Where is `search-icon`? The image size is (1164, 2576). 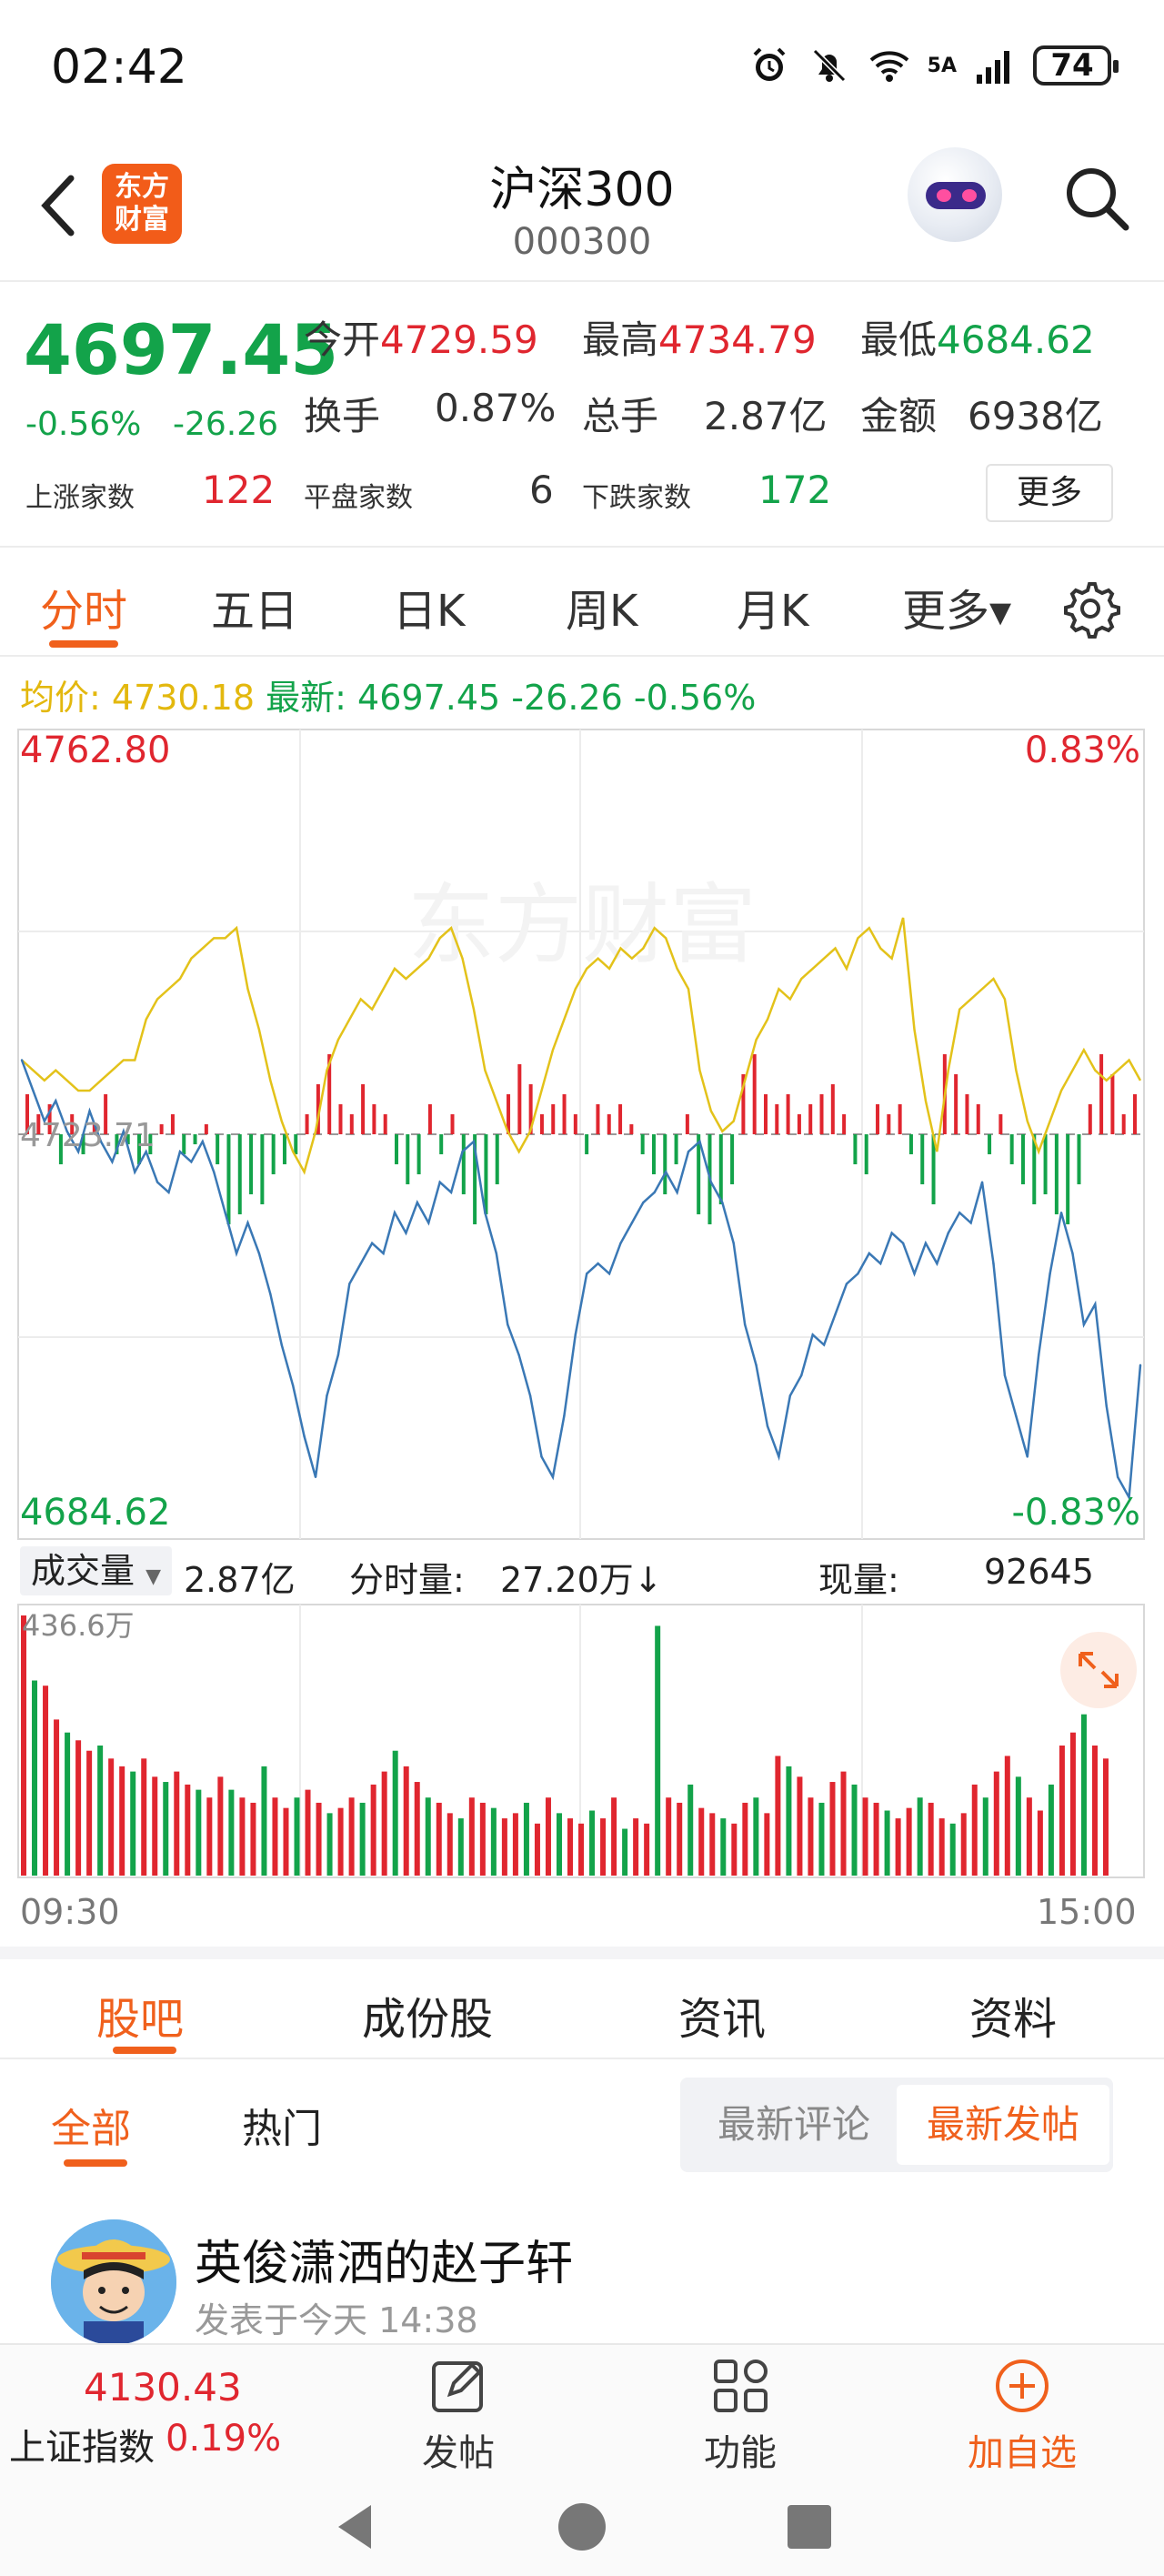 search-icon is located at coordinates (1097, 198).